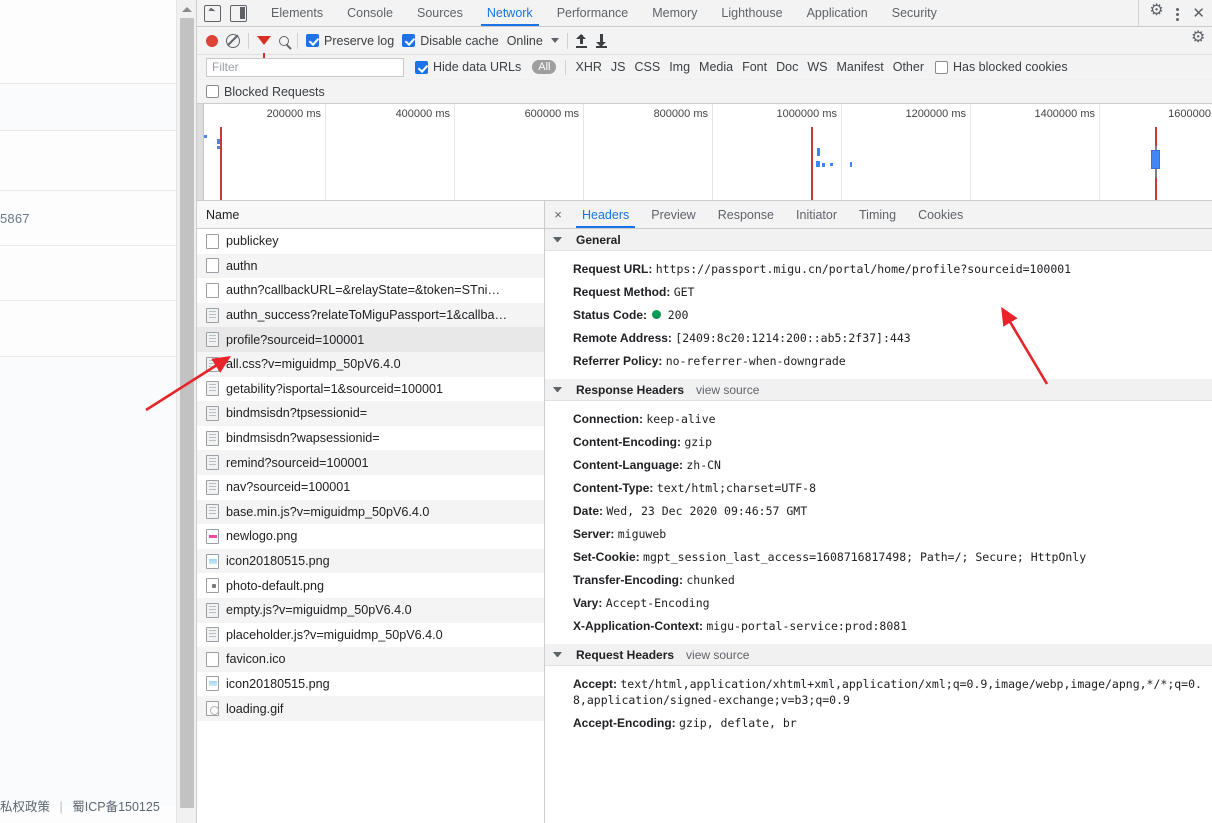 This screenshot has height=823, width=1212. Describe the element at coordinates (370, 389) in the screenshot. I see `table-row: getability?isportal=1&sourceid=100001` at that location.